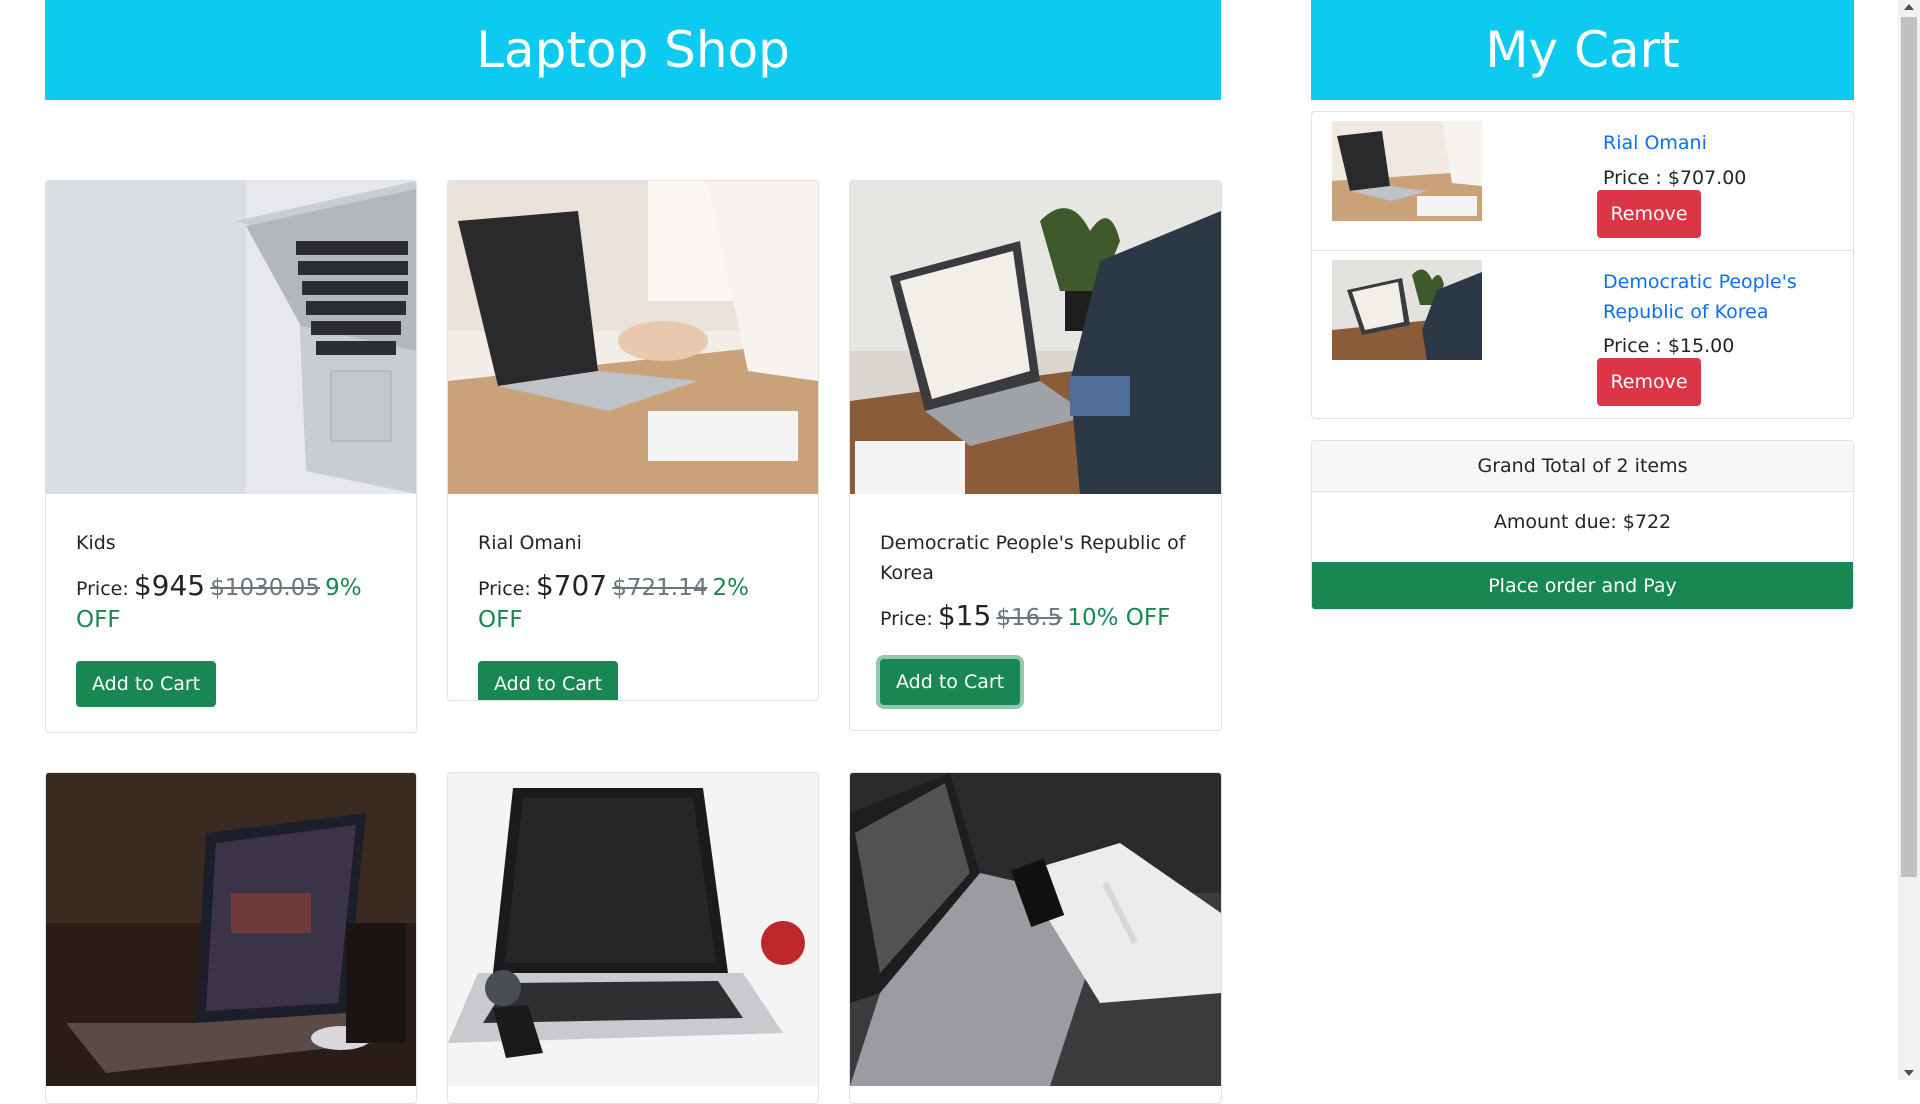 This screenshot has height=1104, width=1920. What do you see at coordinates (1119, 618) in the screenshot?
I see `discount-badge: 10% OFF` at bounding box center [1119, 618].